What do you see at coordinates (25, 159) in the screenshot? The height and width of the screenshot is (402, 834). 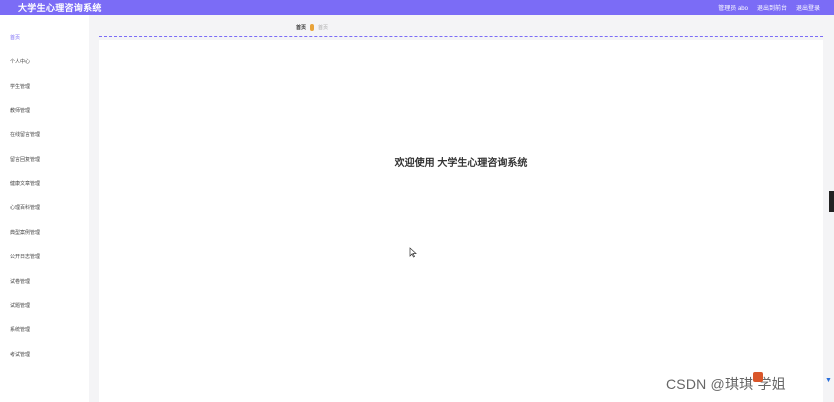 I see `sidebar-item-message-replies: 留言回复管理` at bounding box center [25, 159].